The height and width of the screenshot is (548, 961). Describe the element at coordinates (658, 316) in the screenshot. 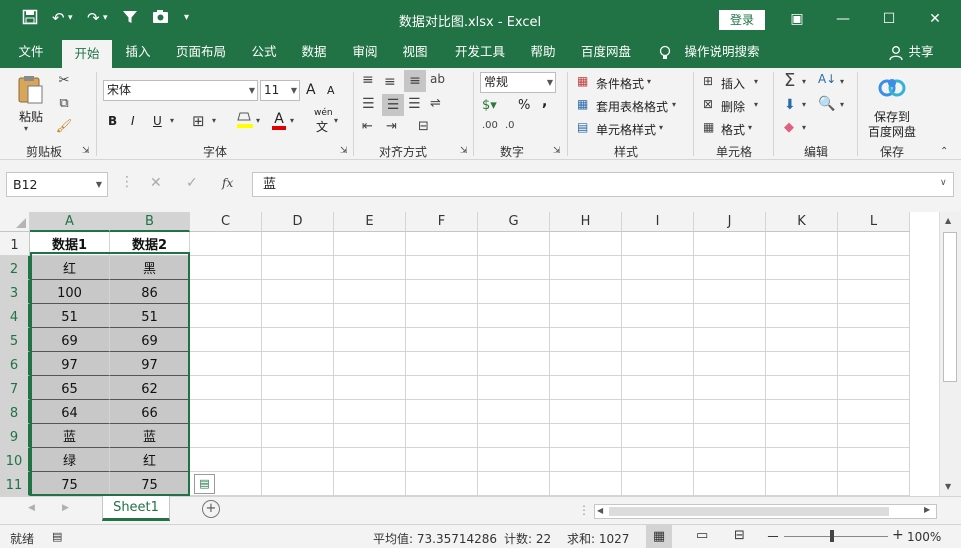

I see `cell-i4` at that location.